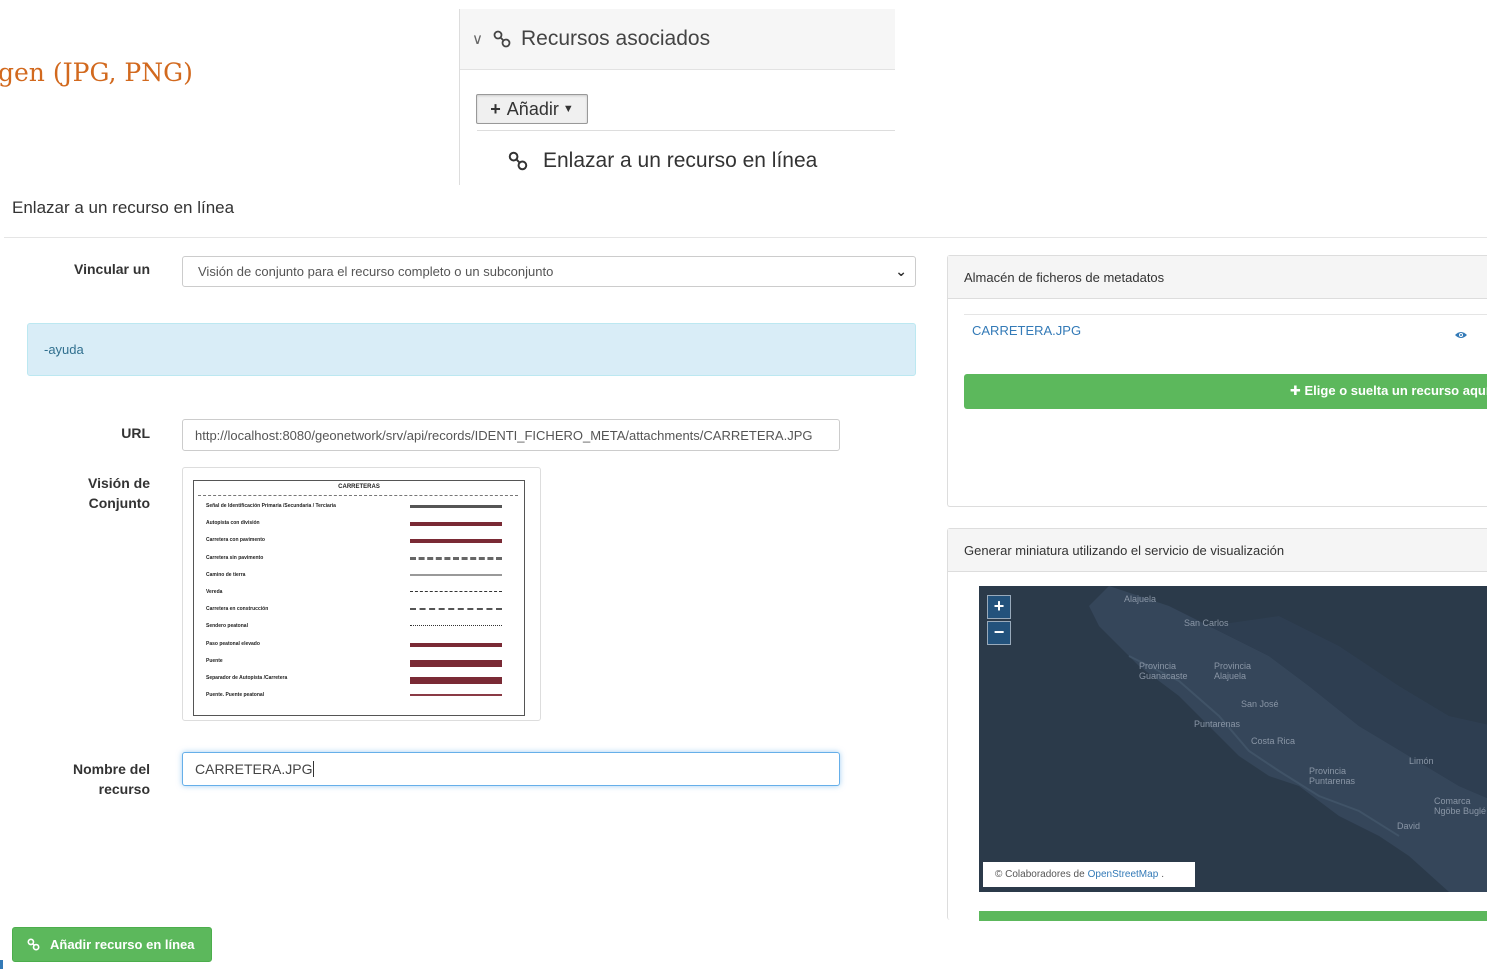  What do you see at coordinates (1233, 916) in the screenshot?
I see `generate-thumbnail-button` at bounding box center [1233, 916].